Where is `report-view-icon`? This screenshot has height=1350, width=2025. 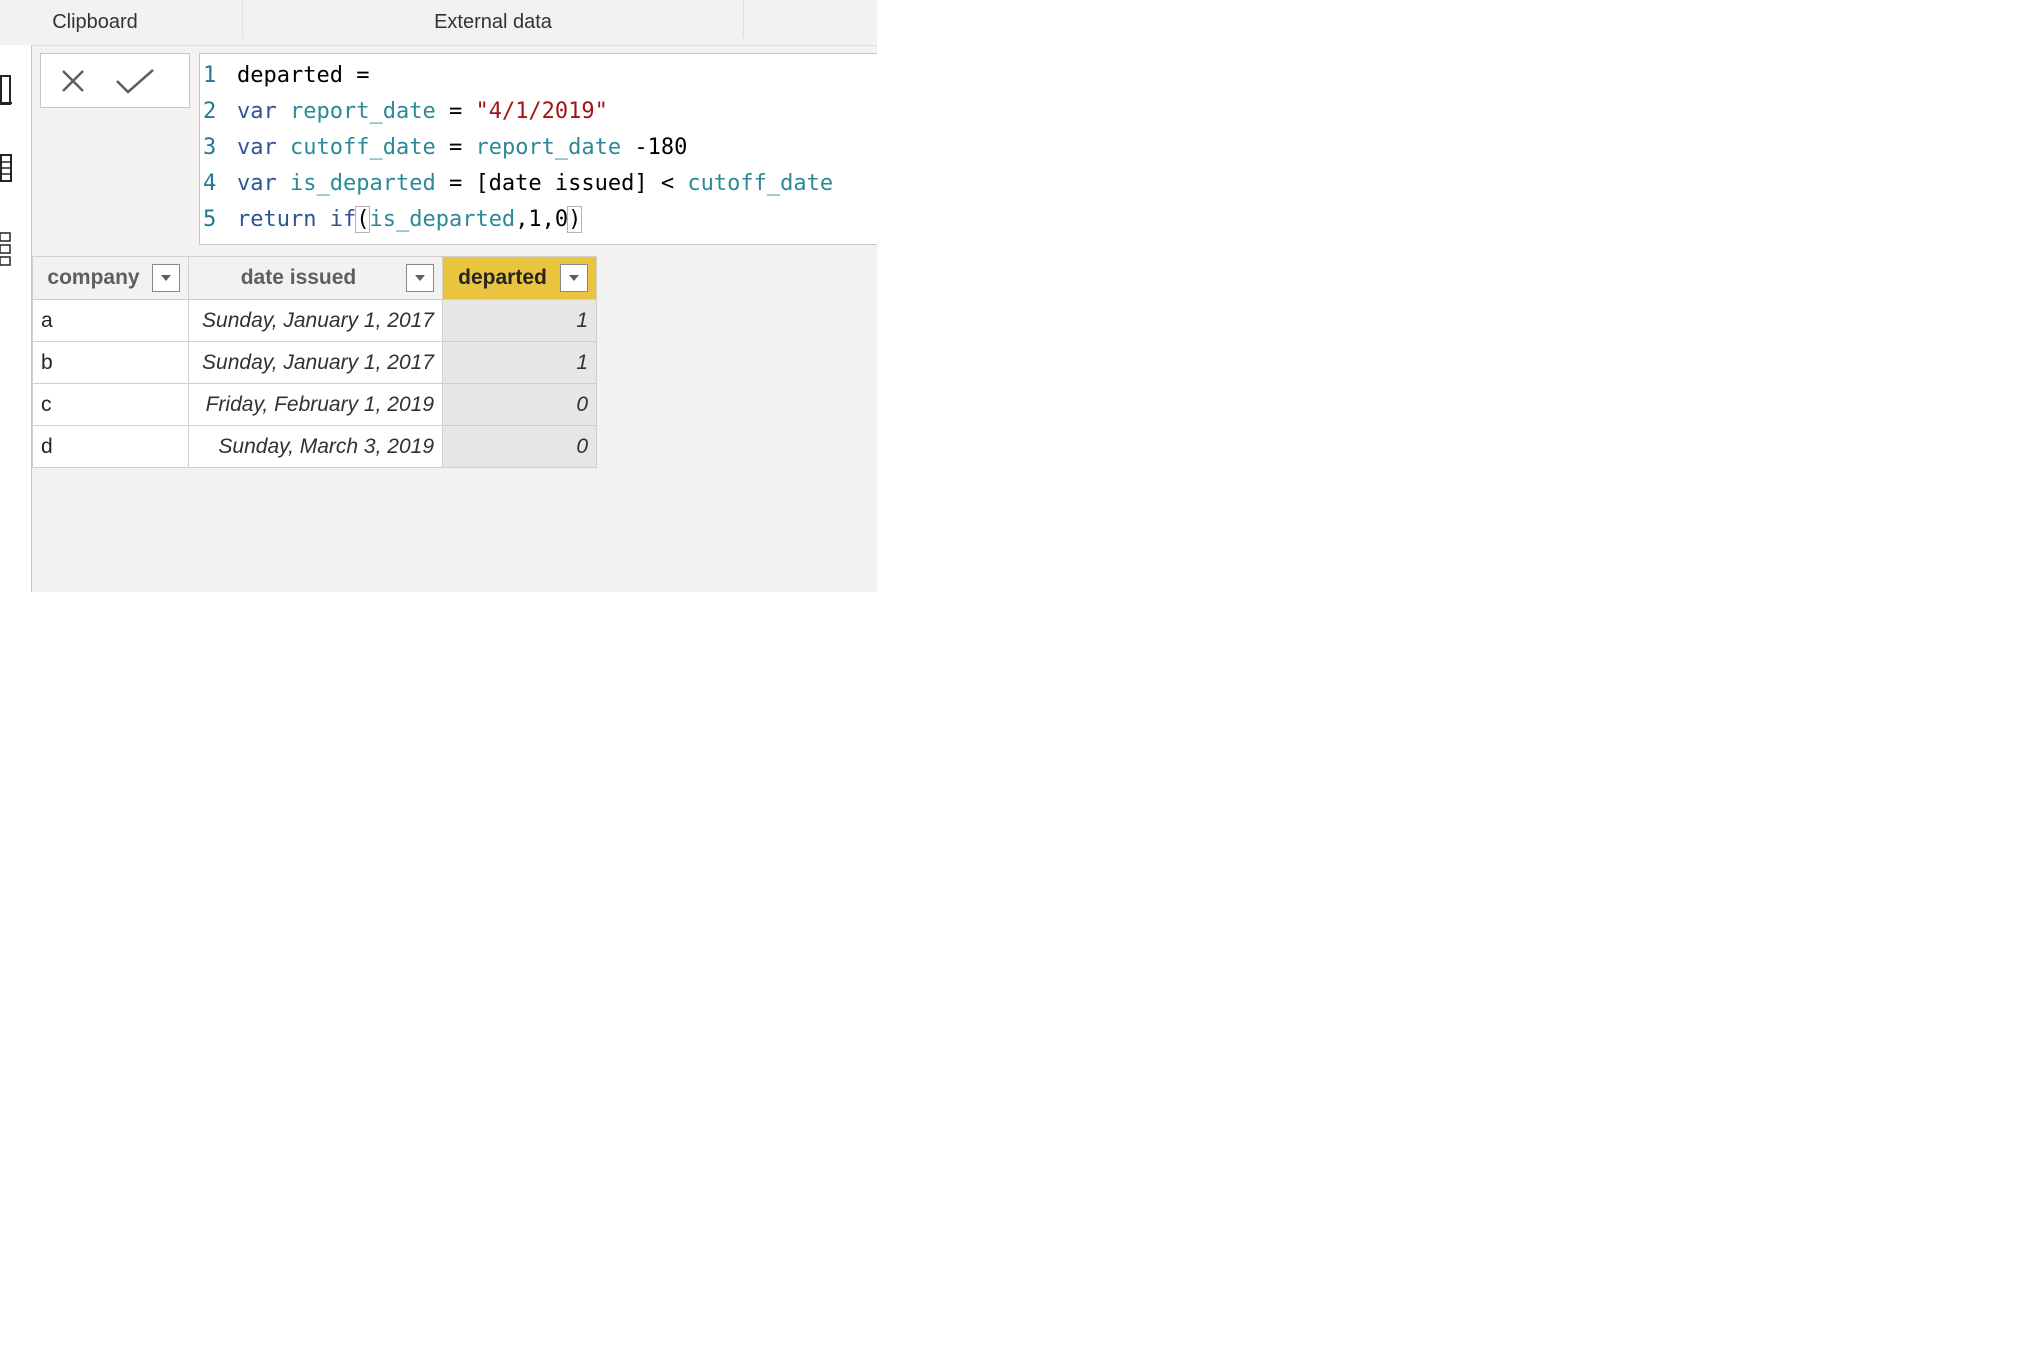 report-view-icon is located at coordinates (7, 90).